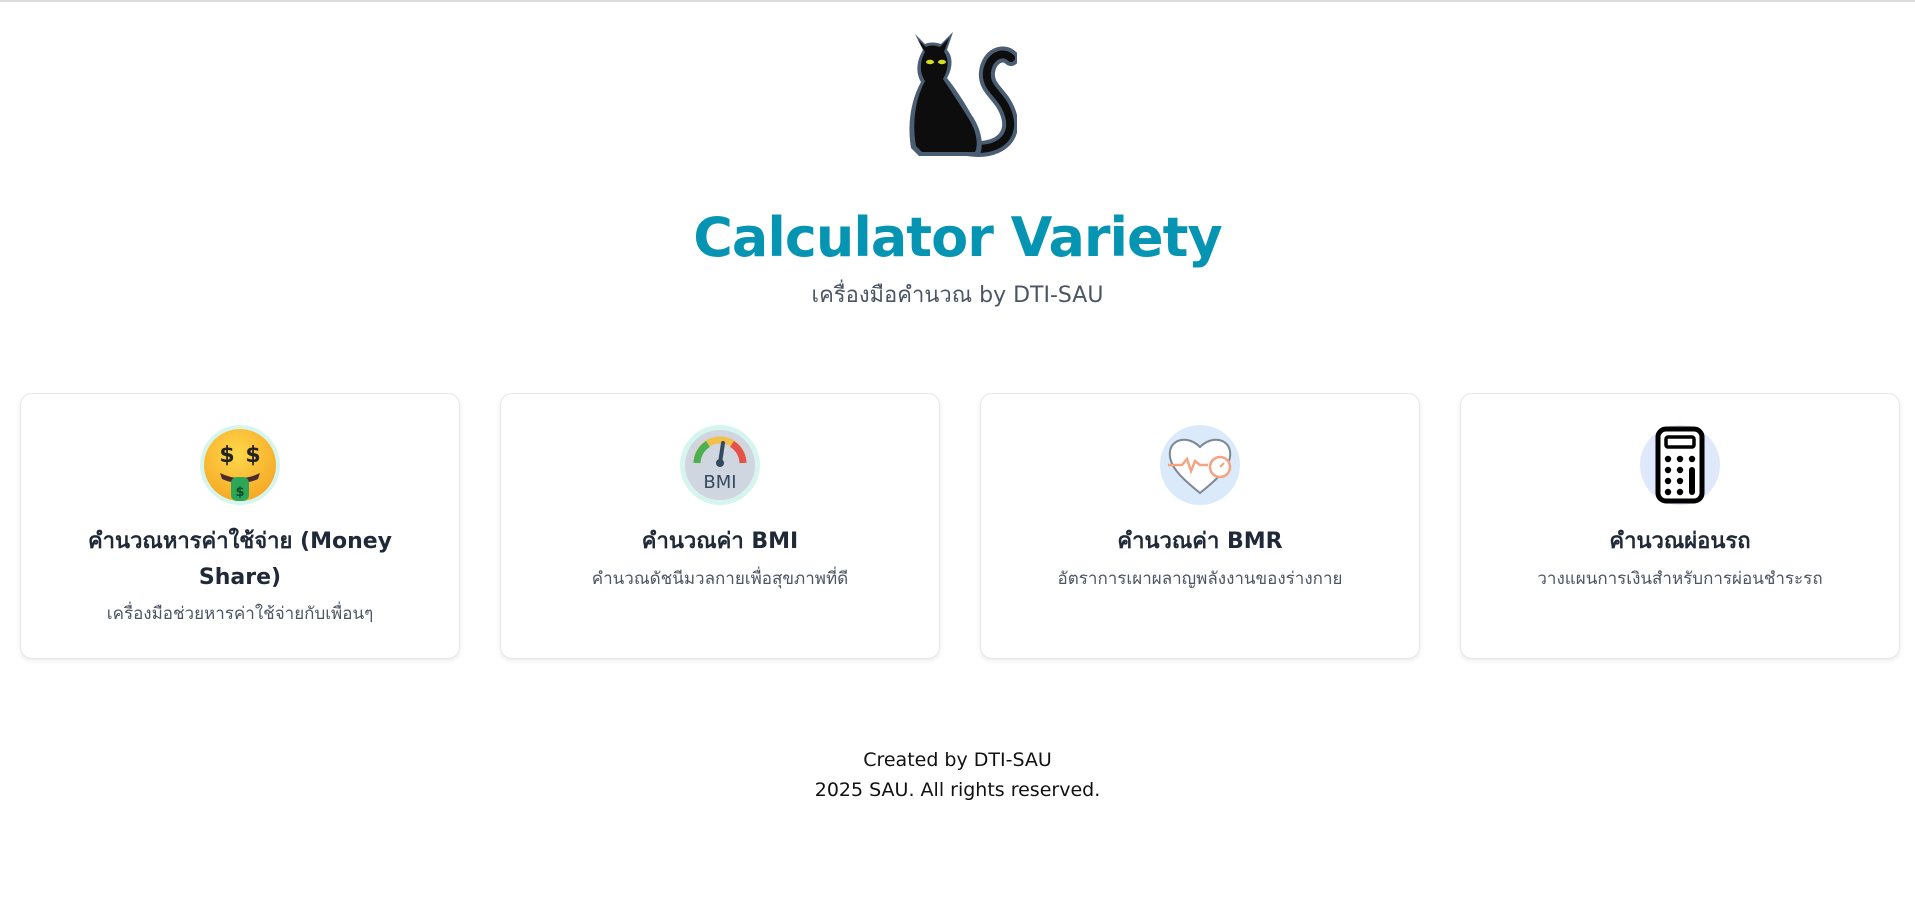  Describe the element at coordinates (1680, 541) in the screenshot. I see `card-title: คำนวณผ่อนรถ` at that location.